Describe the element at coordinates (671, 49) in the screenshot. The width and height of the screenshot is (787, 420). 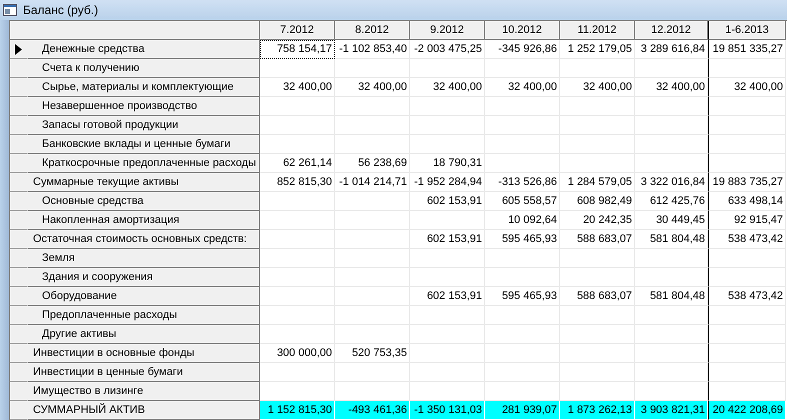
I see `table-cell: 3 289 616,84` at that location.